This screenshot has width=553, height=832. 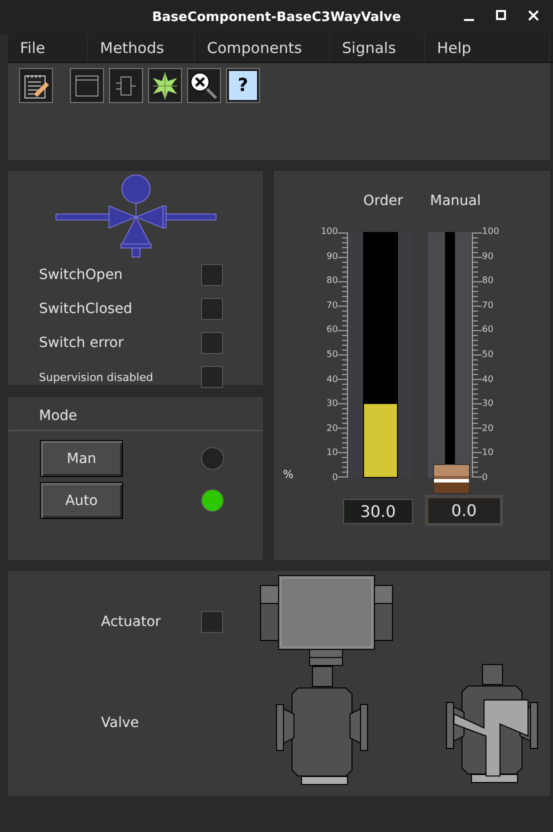 What do you see at coordinates (455, 202) in the screenshot?
I see `meter-title: Manual` at bounding box center [455, 202].